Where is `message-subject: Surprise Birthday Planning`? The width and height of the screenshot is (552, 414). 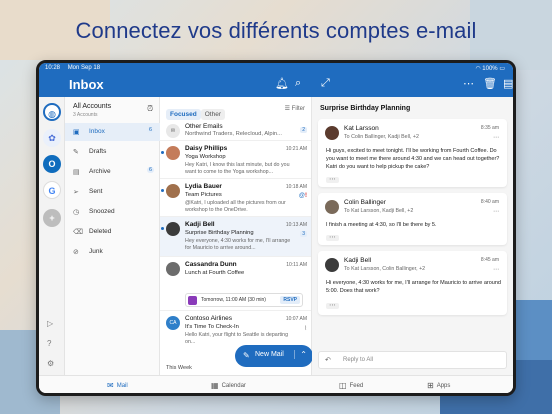
message-subject: Surprise Birthday Planning is located at coordinates (219, 233).